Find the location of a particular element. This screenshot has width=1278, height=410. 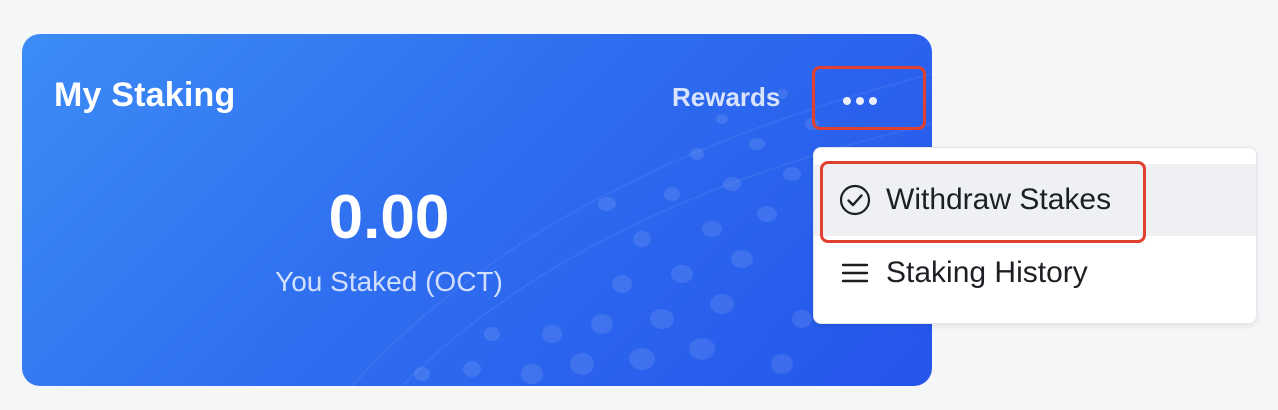

list-icon is located at coordinates (855, 273).